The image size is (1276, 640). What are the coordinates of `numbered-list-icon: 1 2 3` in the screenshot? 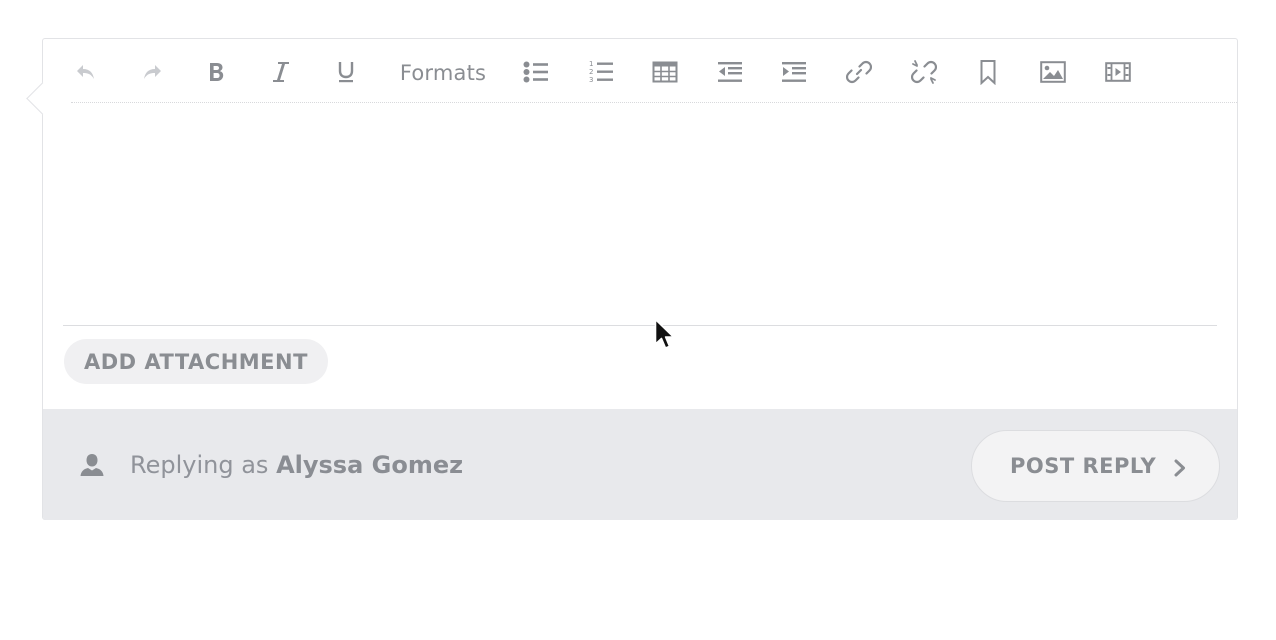 It's located at (601, 72).